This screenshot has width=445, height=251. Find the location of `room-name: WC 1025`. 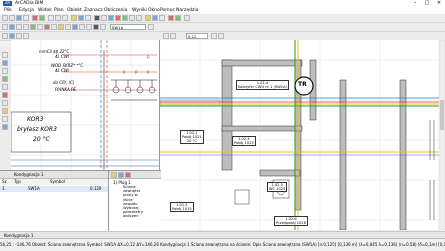

room-name: WC 1025 is located at coordinates (277, 189).